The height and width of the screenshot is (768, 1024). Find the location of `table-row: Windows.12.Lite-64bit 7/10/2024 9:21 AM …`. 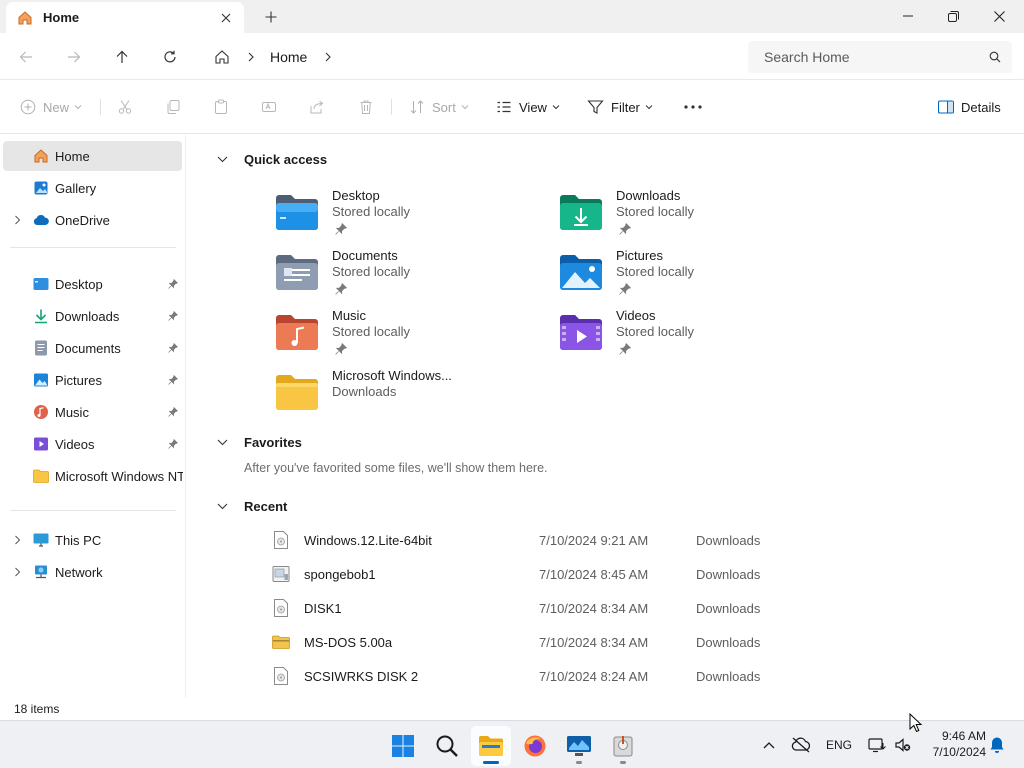

table-row: Windows.12.Lite-64bit 7/10/2024 9:21 AM … is located at coordinates (572, 540).